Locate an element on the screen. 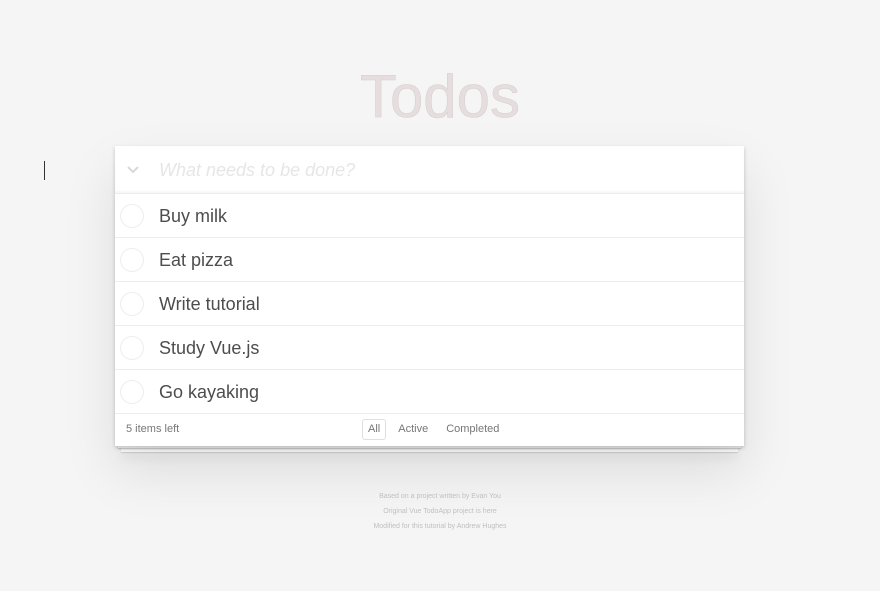 This screenshot has height=591, width=880. todo-footer: 5 items left All Active Completed is located at coordinates (429, 430).